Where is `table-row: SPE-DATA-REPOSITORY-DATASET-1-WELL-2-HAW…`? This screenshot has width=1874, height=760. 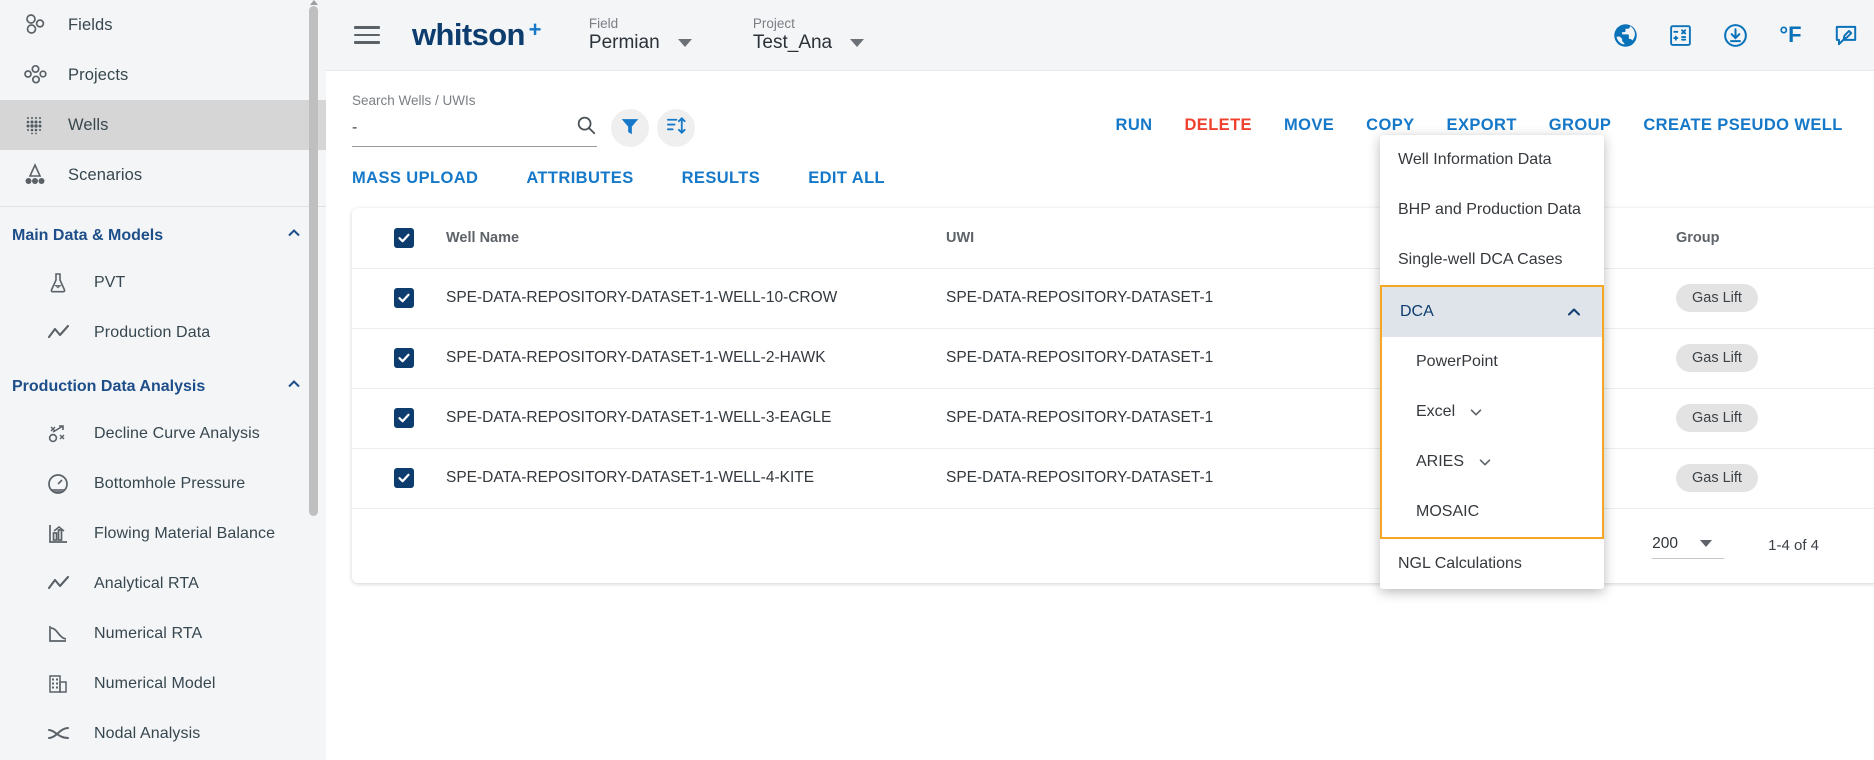
table-row: SPE-DATA-REPOSITORY-DATASET-1-WELL-2-HAW… is located at coordinates (1113, 358).